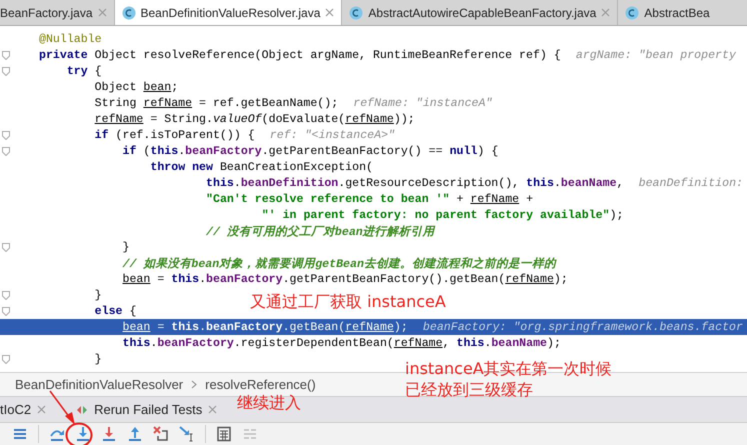 This screenshot has width=747, height=445. Describe the element at coordinates (145, 409) in the screenshot. I see `run-tab: Rerun Failed Tests` at that location.